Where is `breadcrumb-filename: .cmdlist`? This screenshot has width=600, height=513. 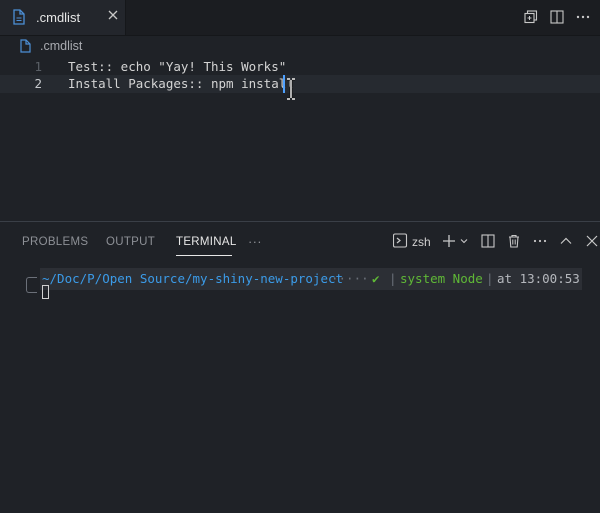
breadcrumb-filename: .cmdlist is located at coordinates (61, 46).